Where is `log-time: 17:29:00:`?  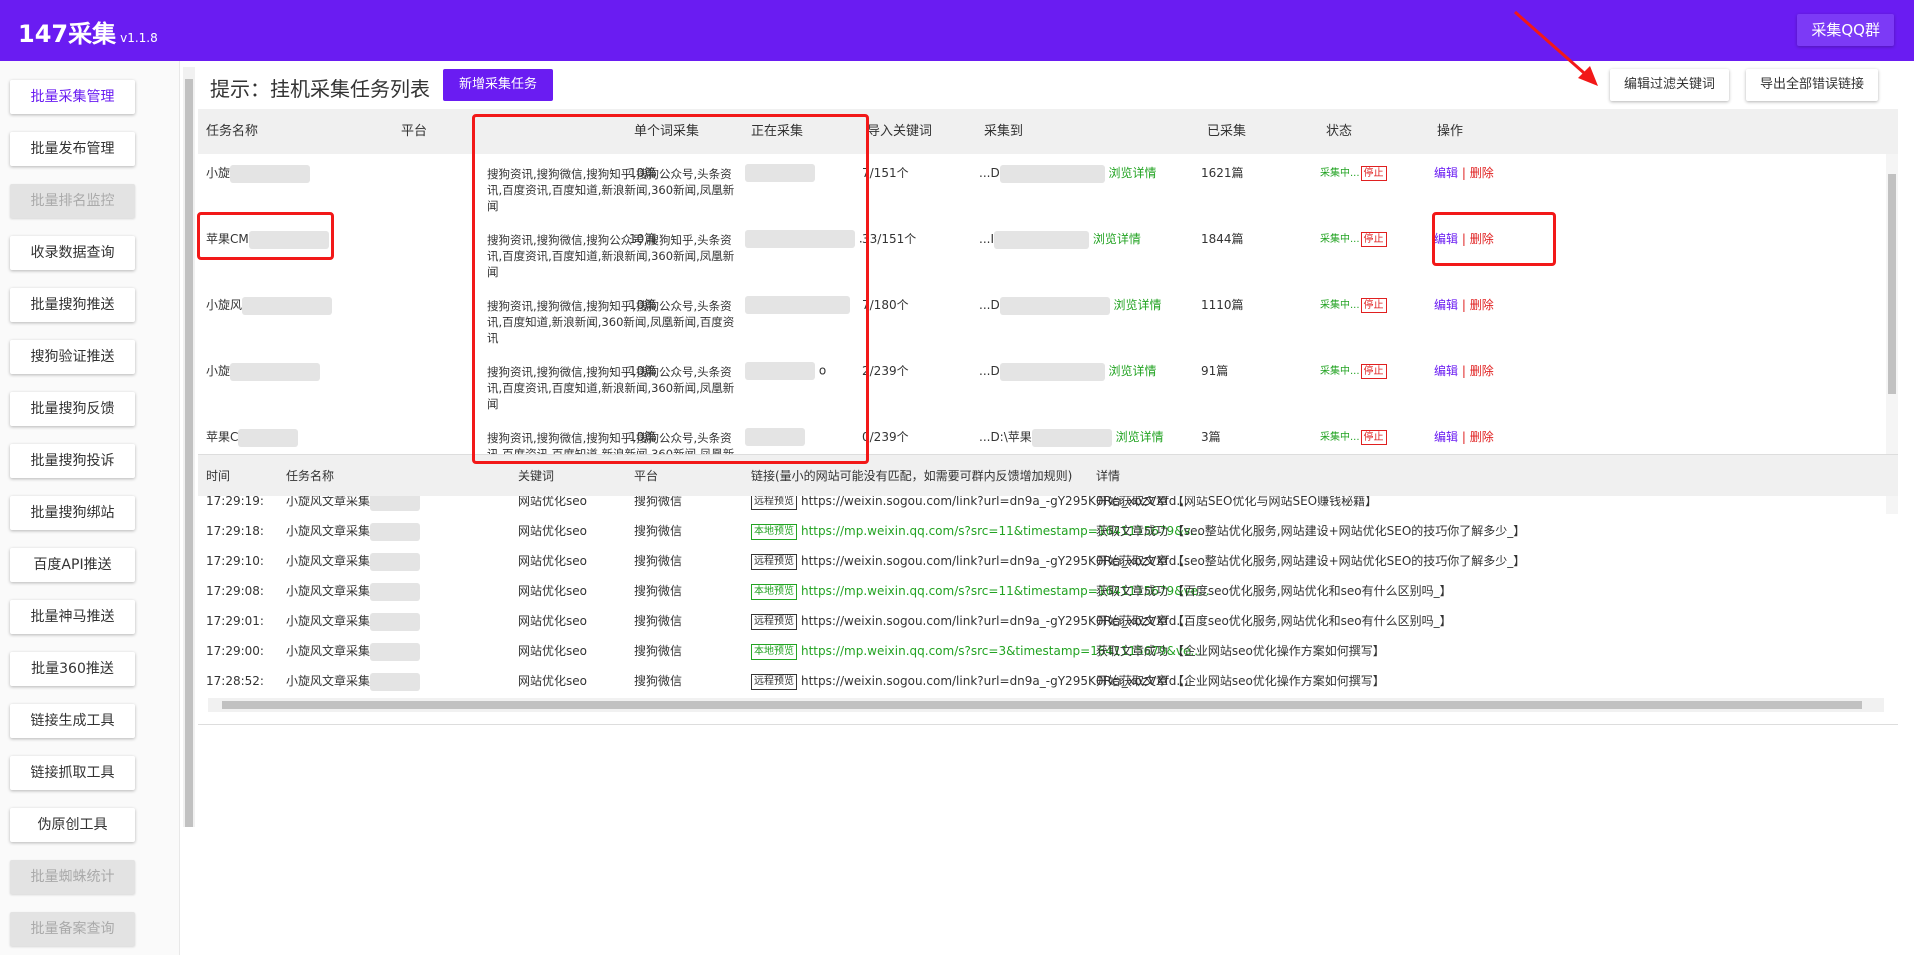
log-time: 17:29:00: is located at coordinates (235, 651).